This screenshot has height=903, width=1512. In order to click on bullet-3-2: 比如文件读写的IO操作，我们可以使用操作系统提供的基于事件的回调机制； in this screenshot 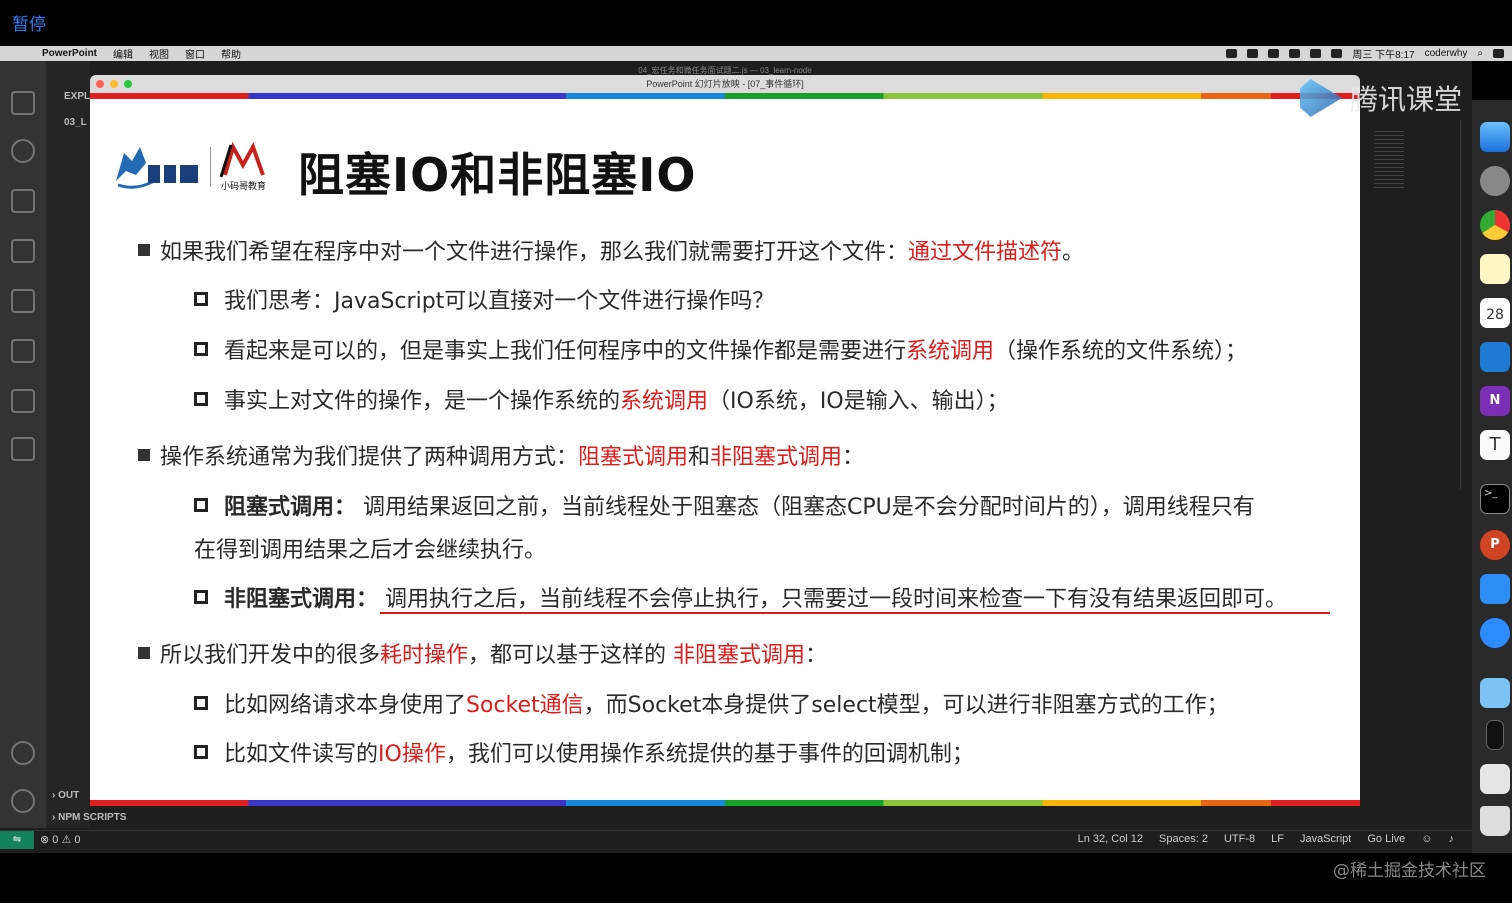, I will do `click(584, 752)`.